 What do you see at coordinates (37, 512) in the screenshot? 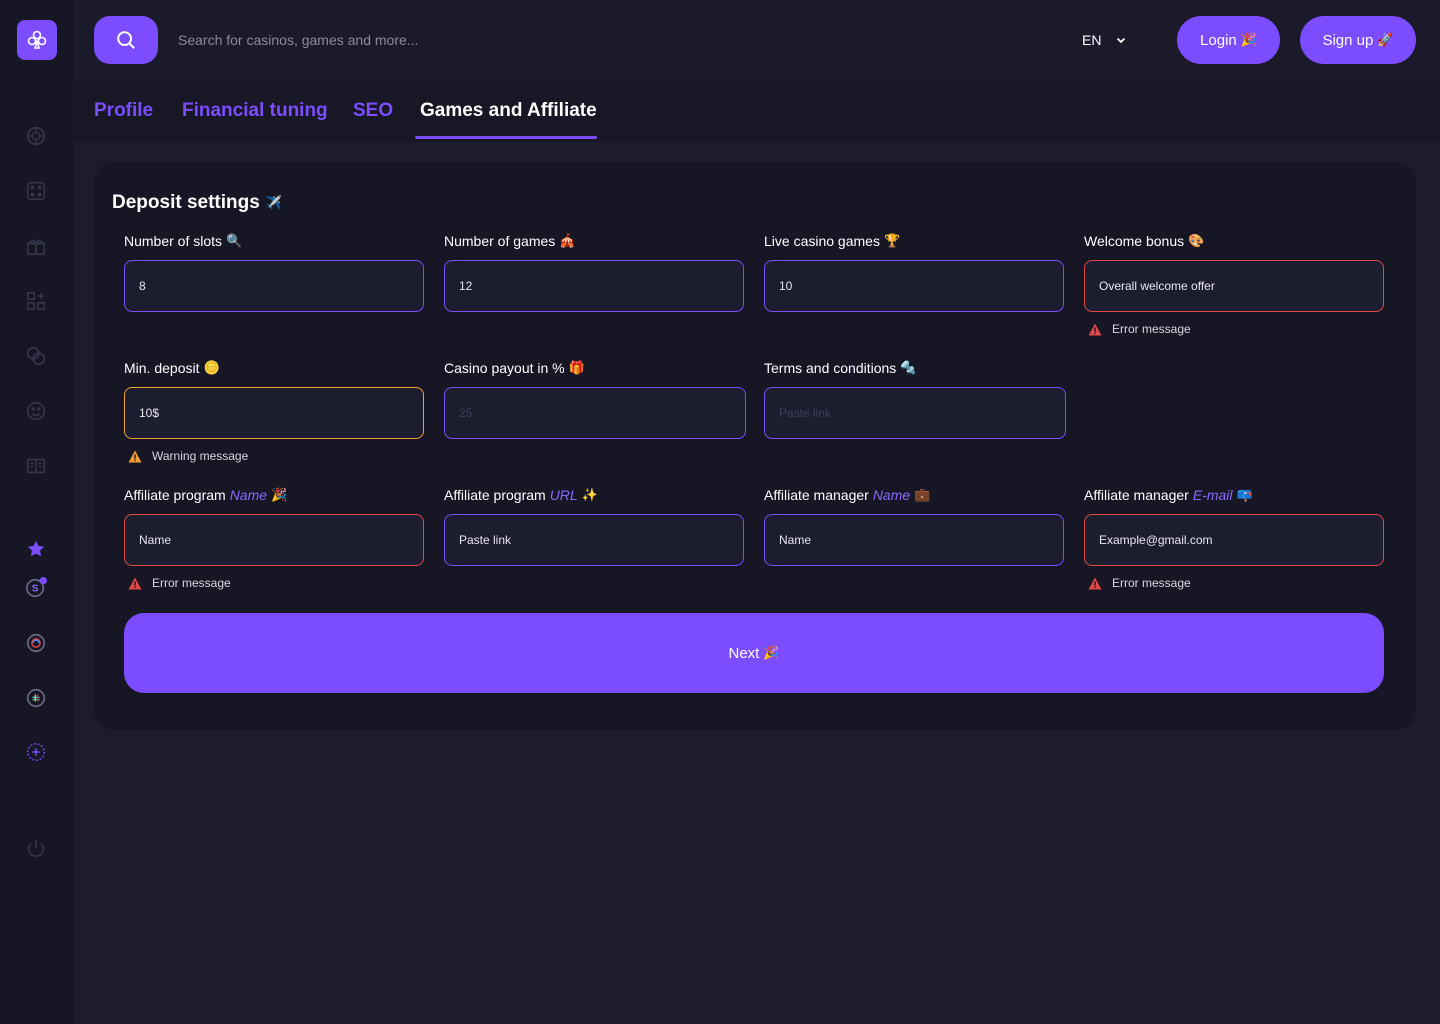
I see `sidebar: S` at bounding box center [37, 512].